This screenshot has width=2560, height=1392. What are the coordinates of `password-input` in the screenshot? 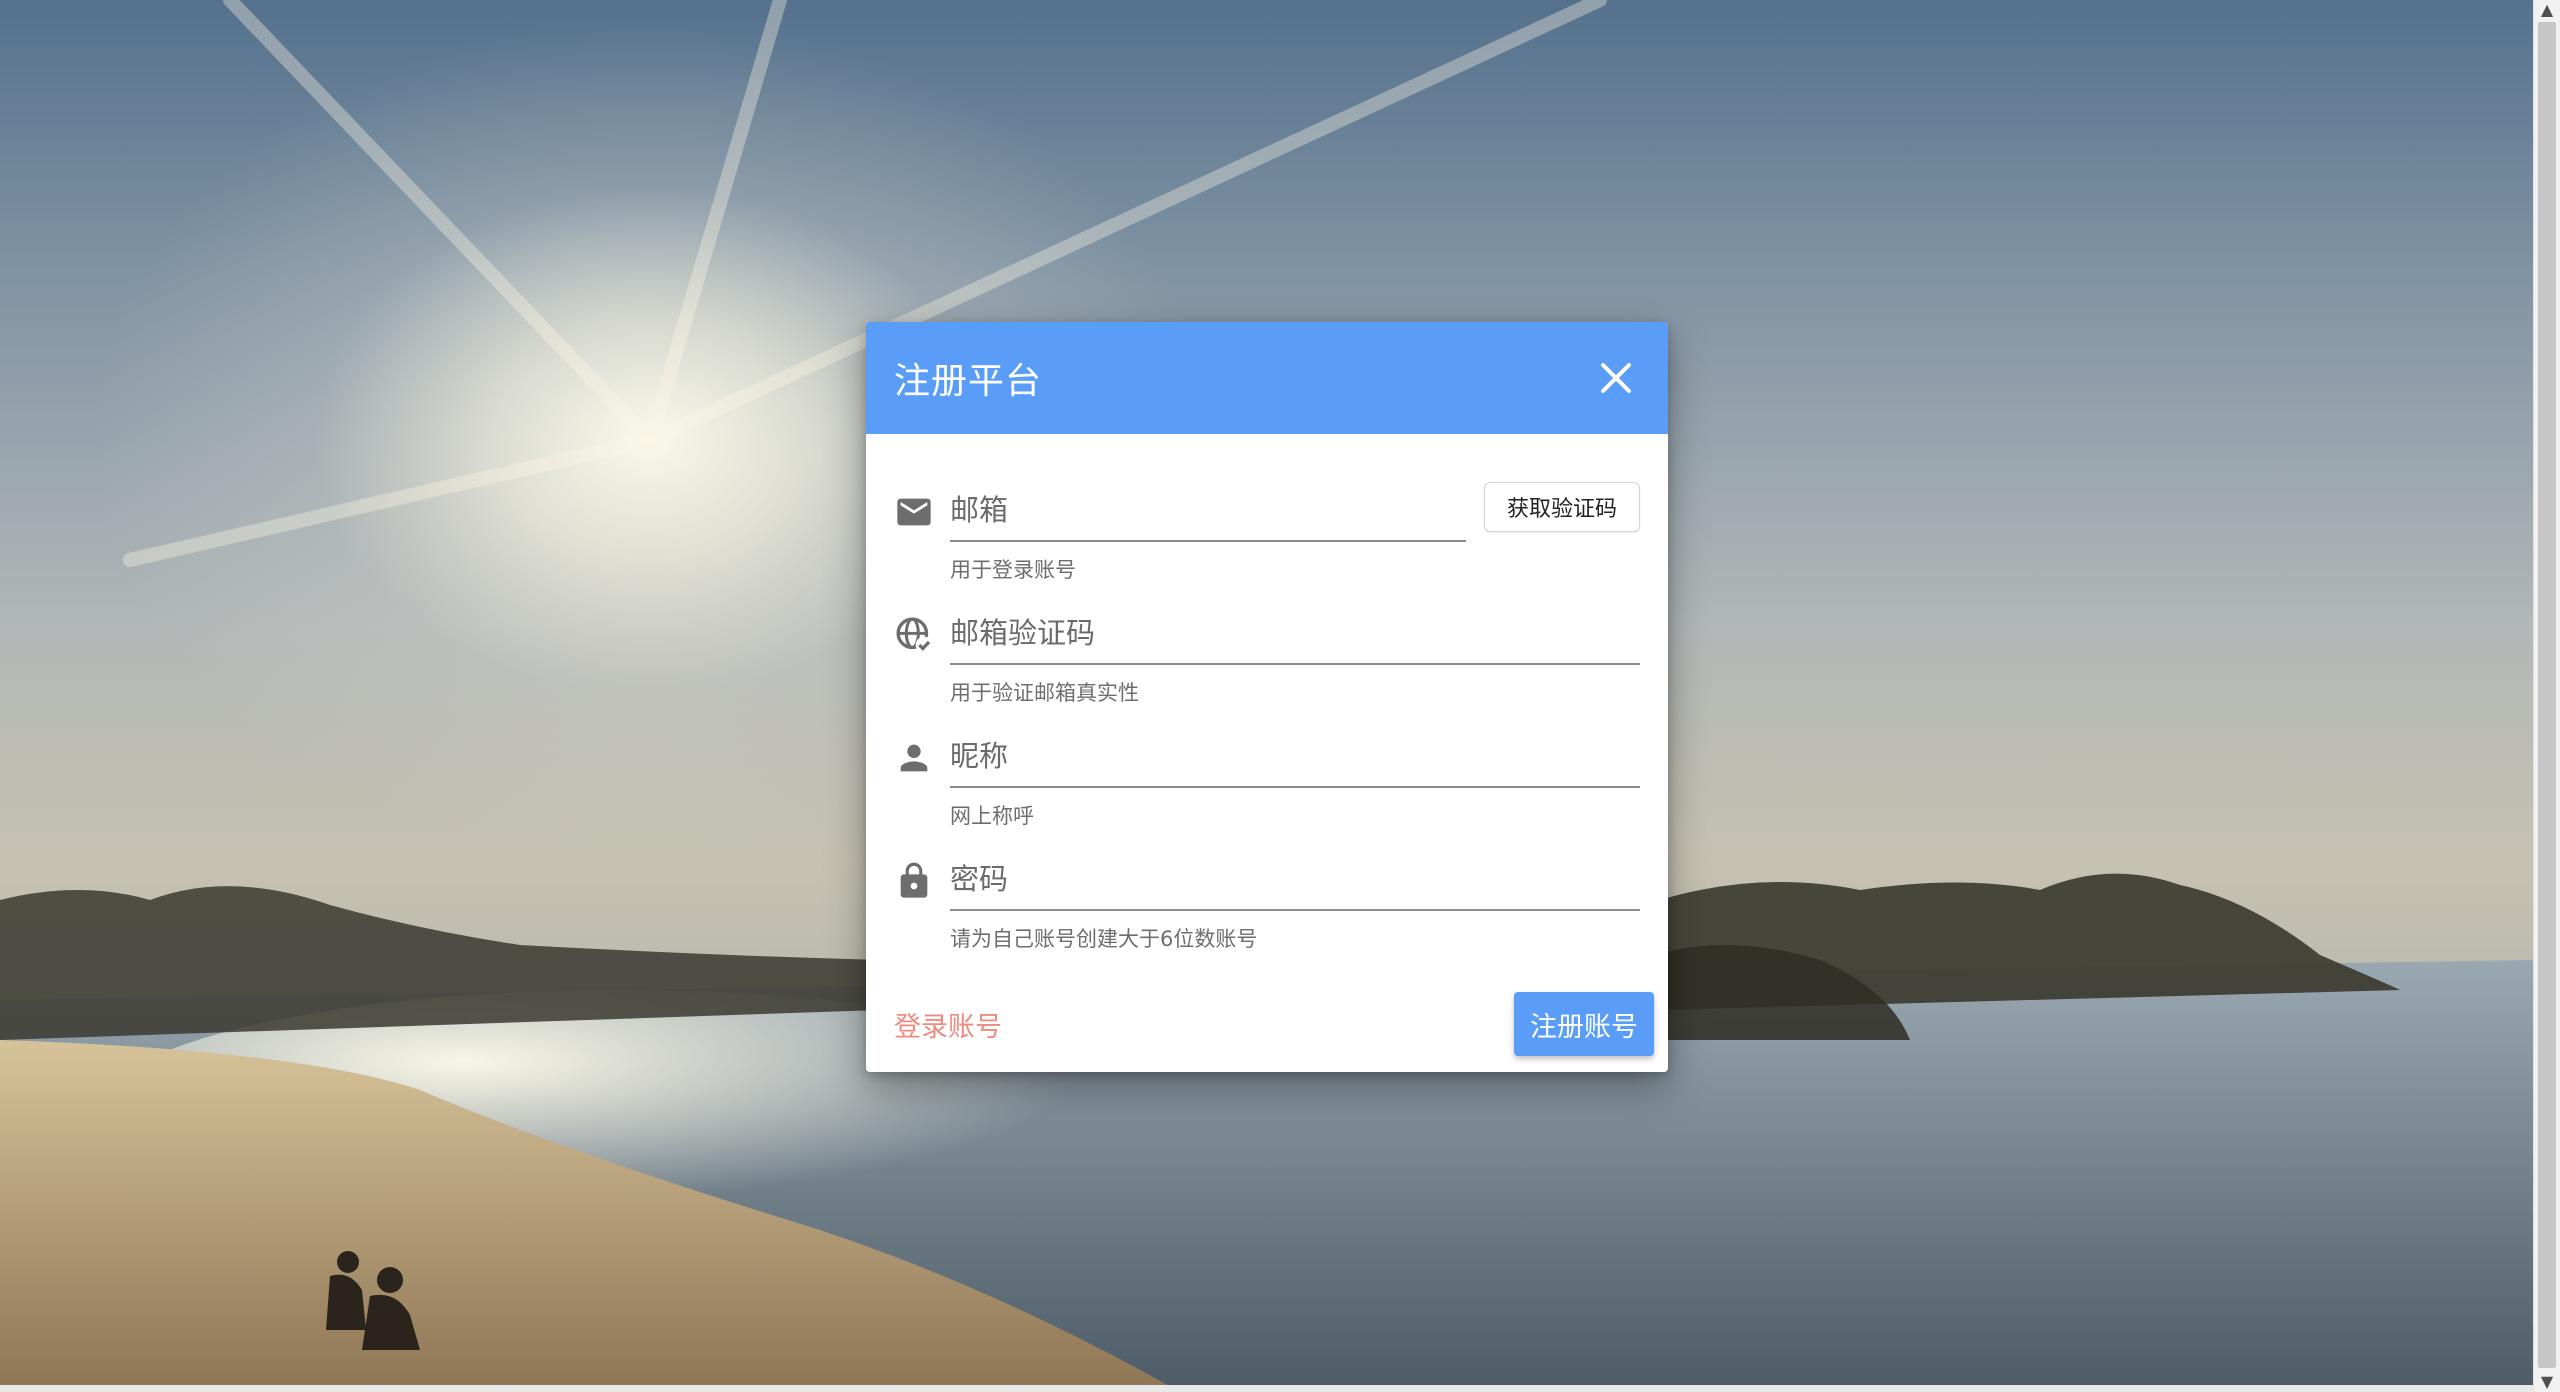 It's located at (1295, 879).